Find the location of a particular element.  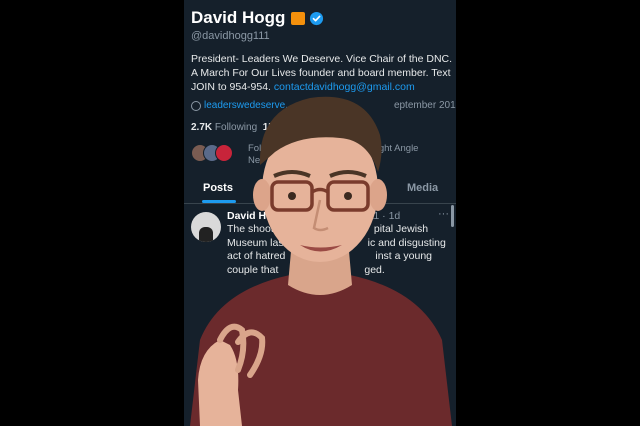

verified-badge-icon is located at coordinates (317, 18).